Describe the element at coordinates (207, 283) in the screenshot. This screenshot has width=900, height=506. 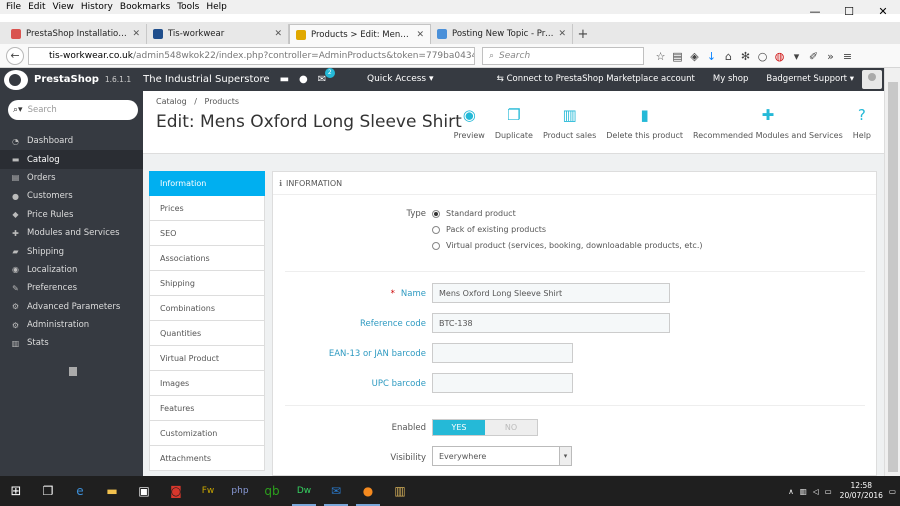
I see `tab-shipping: Shipping` at that location.